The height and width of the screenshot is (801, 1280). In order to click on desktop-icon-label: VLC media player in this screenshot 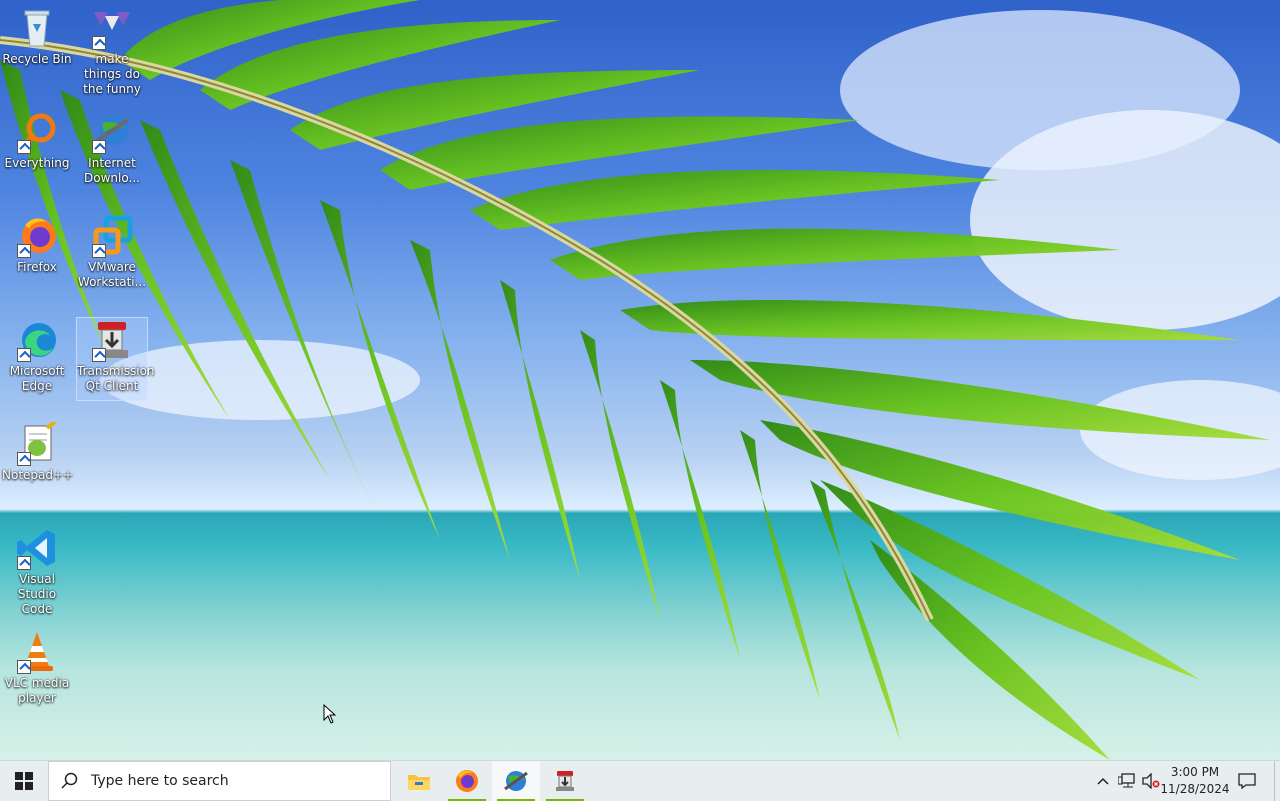, I will do `click(37, 690)`.